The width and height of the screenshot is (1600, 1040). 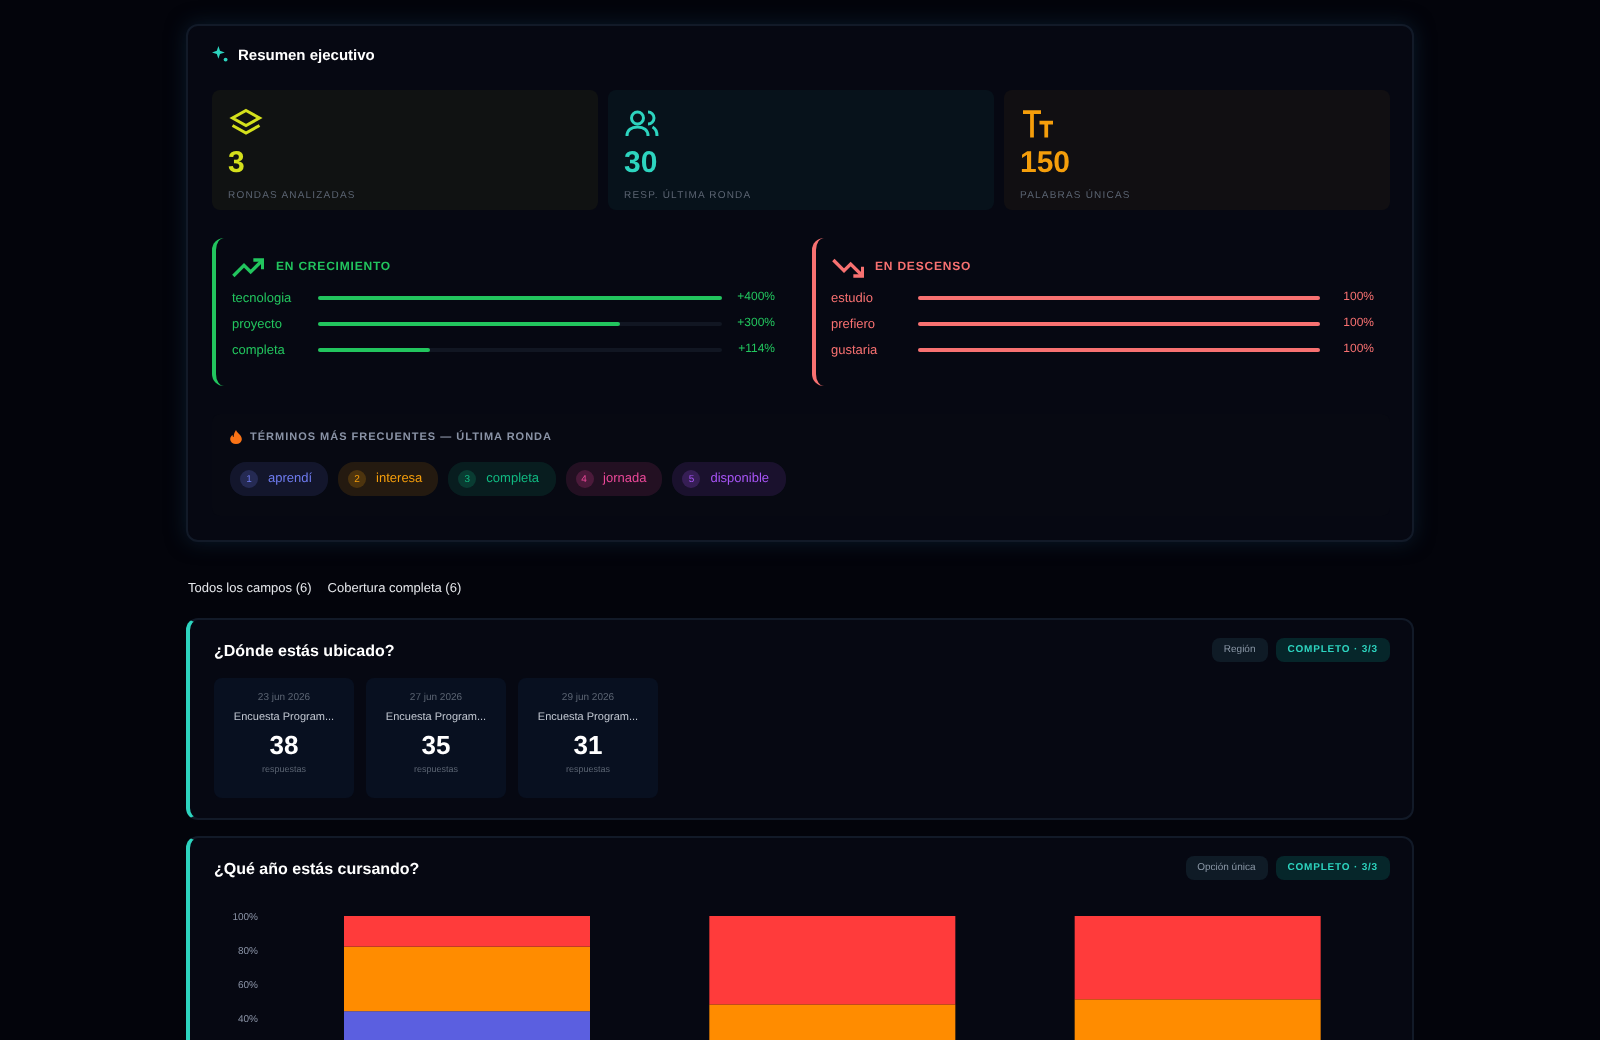 What do you see at coordinates (317, 868) in the screenshot?
I see `question-title: ¿Qué año estás cursando?` at bounding box center [317, 868].